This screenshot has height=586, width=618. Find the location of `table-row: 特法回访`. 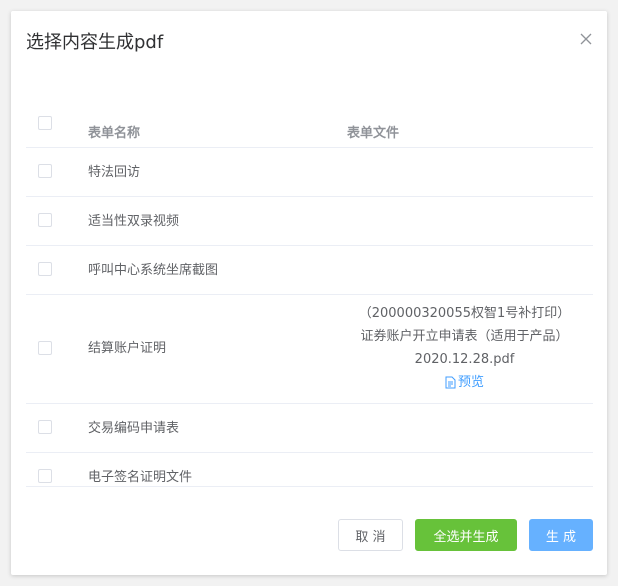

table-row: 特法回访 is located at coordinates (309, 172).